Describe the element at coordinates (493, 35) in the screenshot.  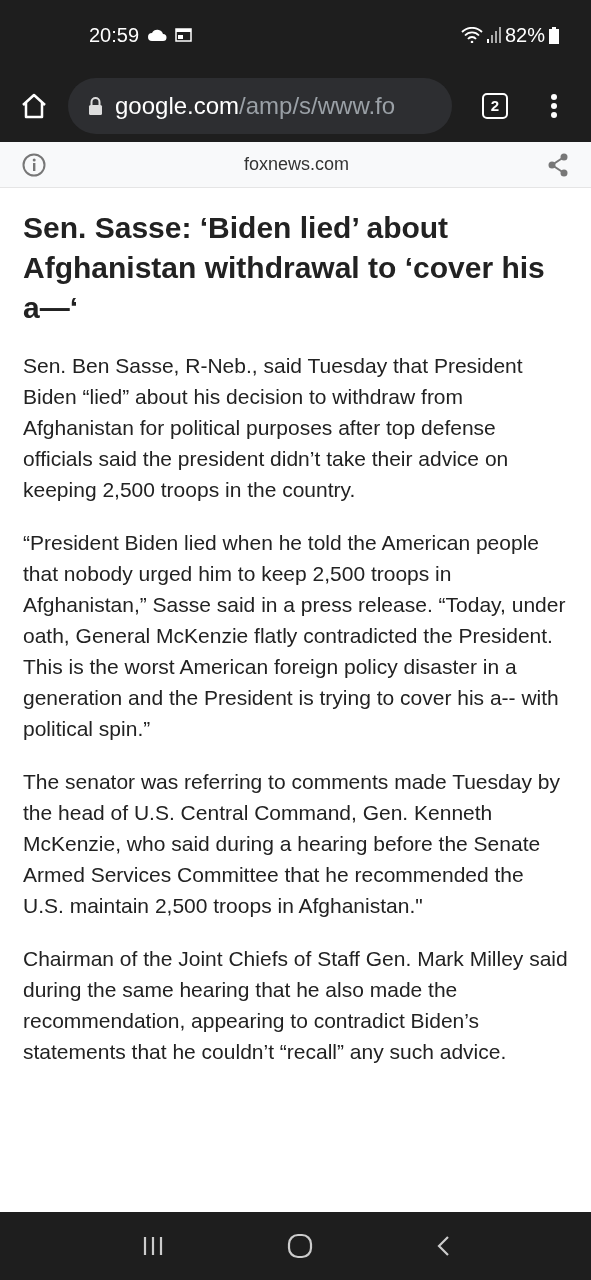
I see `signal-icon` at that location.